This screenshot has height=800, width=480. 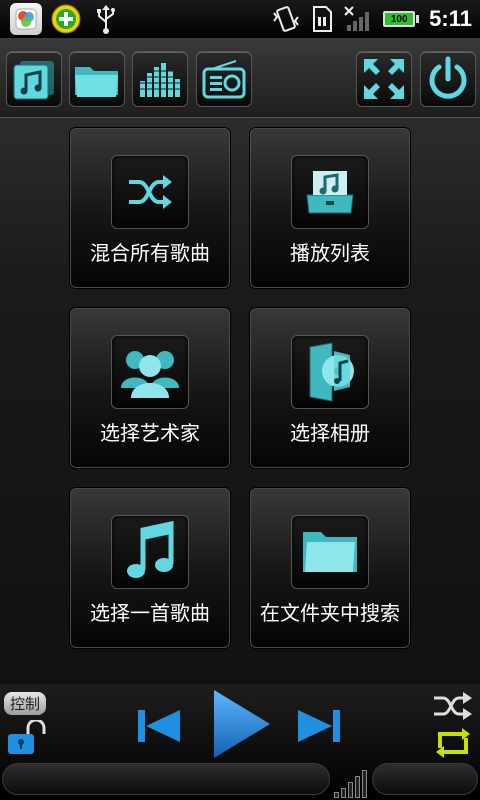 I want to click on equalizer-icon, so click(x=160, y=80).